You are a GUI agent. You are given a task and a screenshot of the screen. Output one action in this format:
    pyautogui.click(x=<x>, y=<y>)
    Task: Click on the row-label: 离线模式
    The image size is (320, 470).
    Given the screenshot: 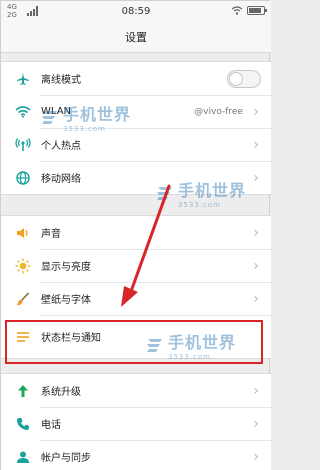 What is the action you would take?
    pyautogui.click(x=61, y=80)
    